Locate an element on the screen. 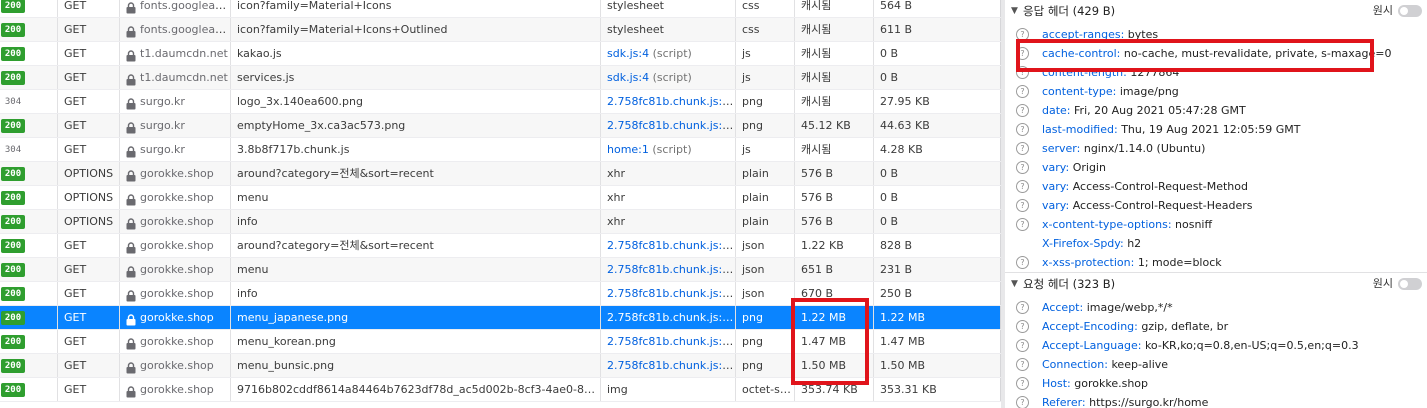 The height and width of the screenshot is (408, 1427). size-cell: 1.47 MB is located at coordinates (937, 341).